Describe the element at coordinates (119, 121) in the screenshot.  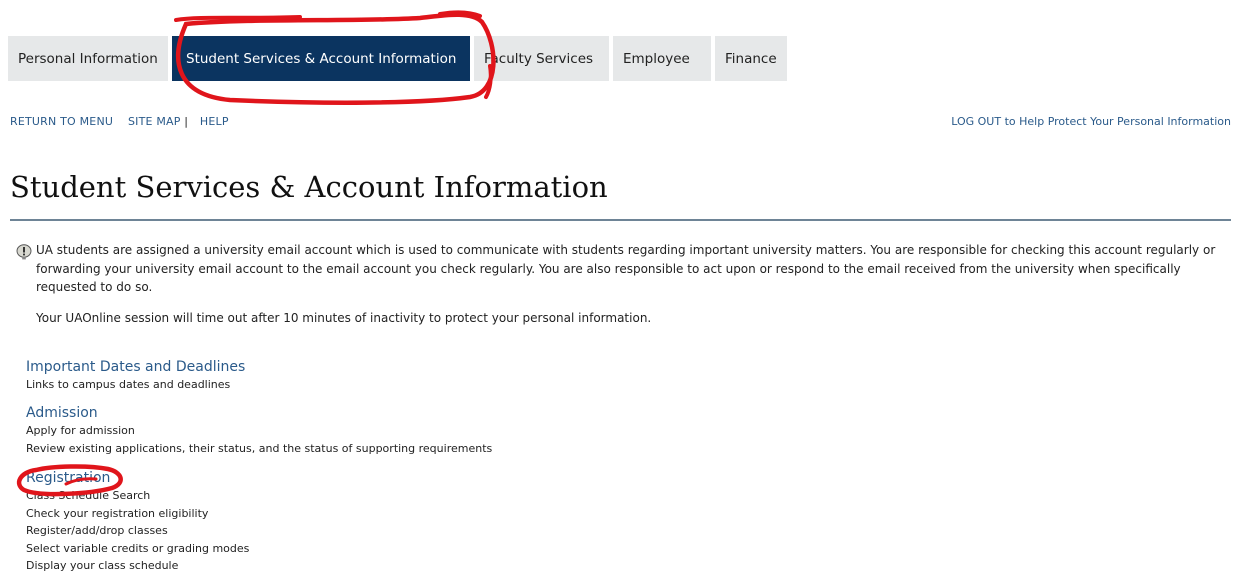
I see `utility-links: RETURN TO MENU SITE MAP | HELP` at that location.